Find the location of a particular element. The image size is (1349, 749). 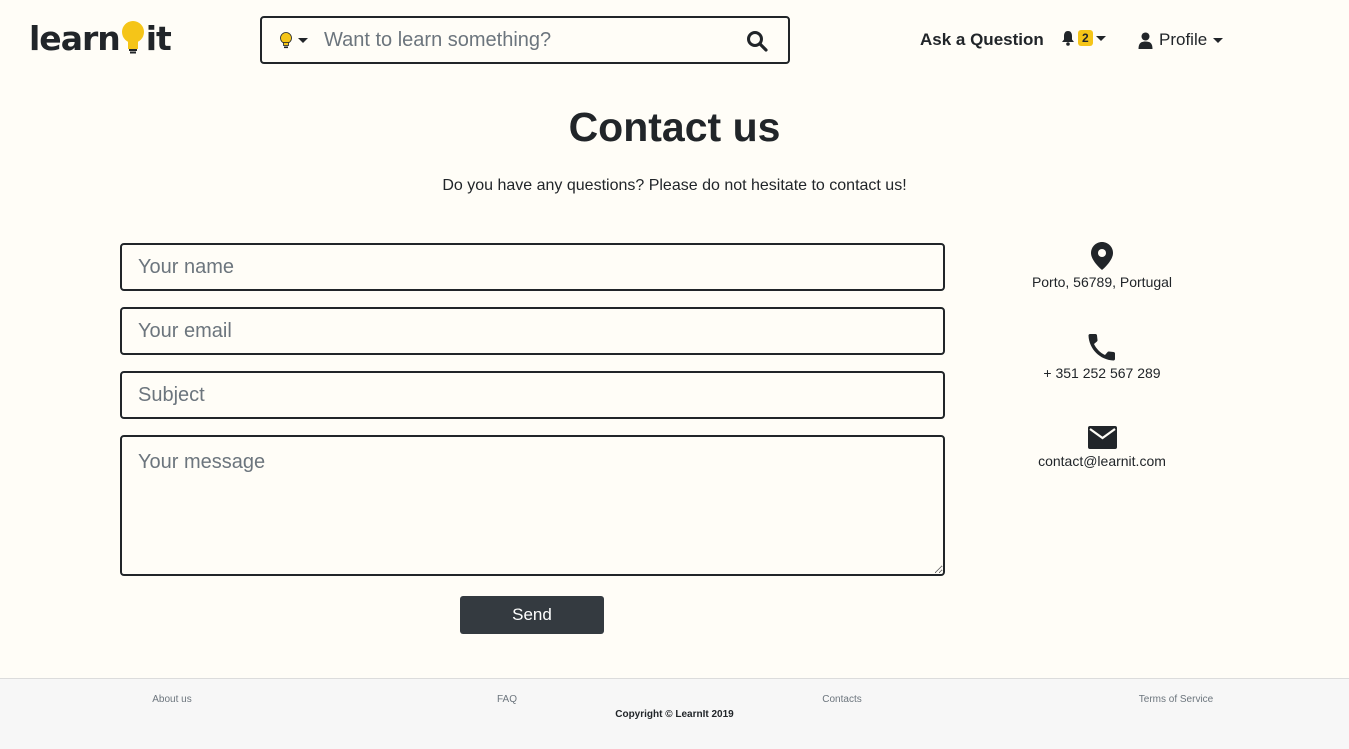

footer-link-faq: FAQ is located at coordinates (507, 699).